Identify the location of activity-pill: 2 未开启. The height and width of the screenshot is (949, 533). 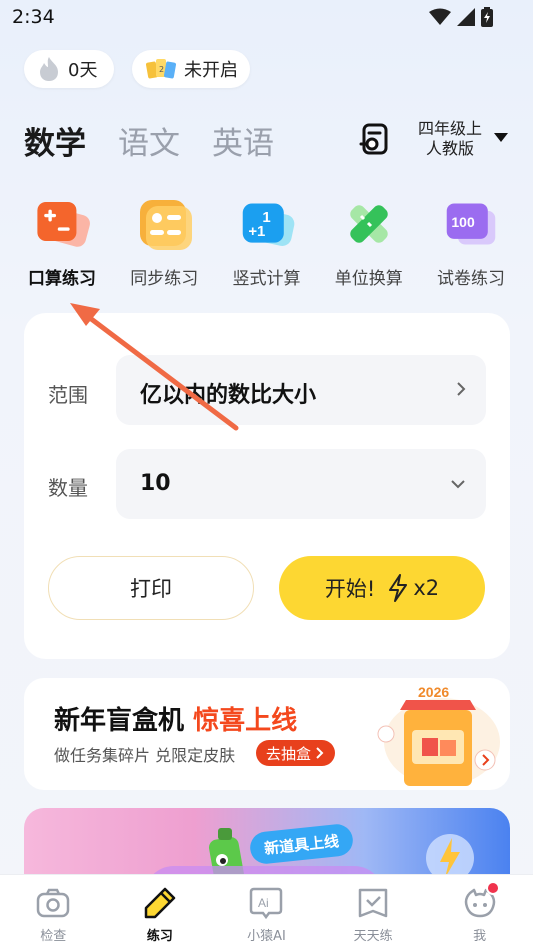
(191, 69).